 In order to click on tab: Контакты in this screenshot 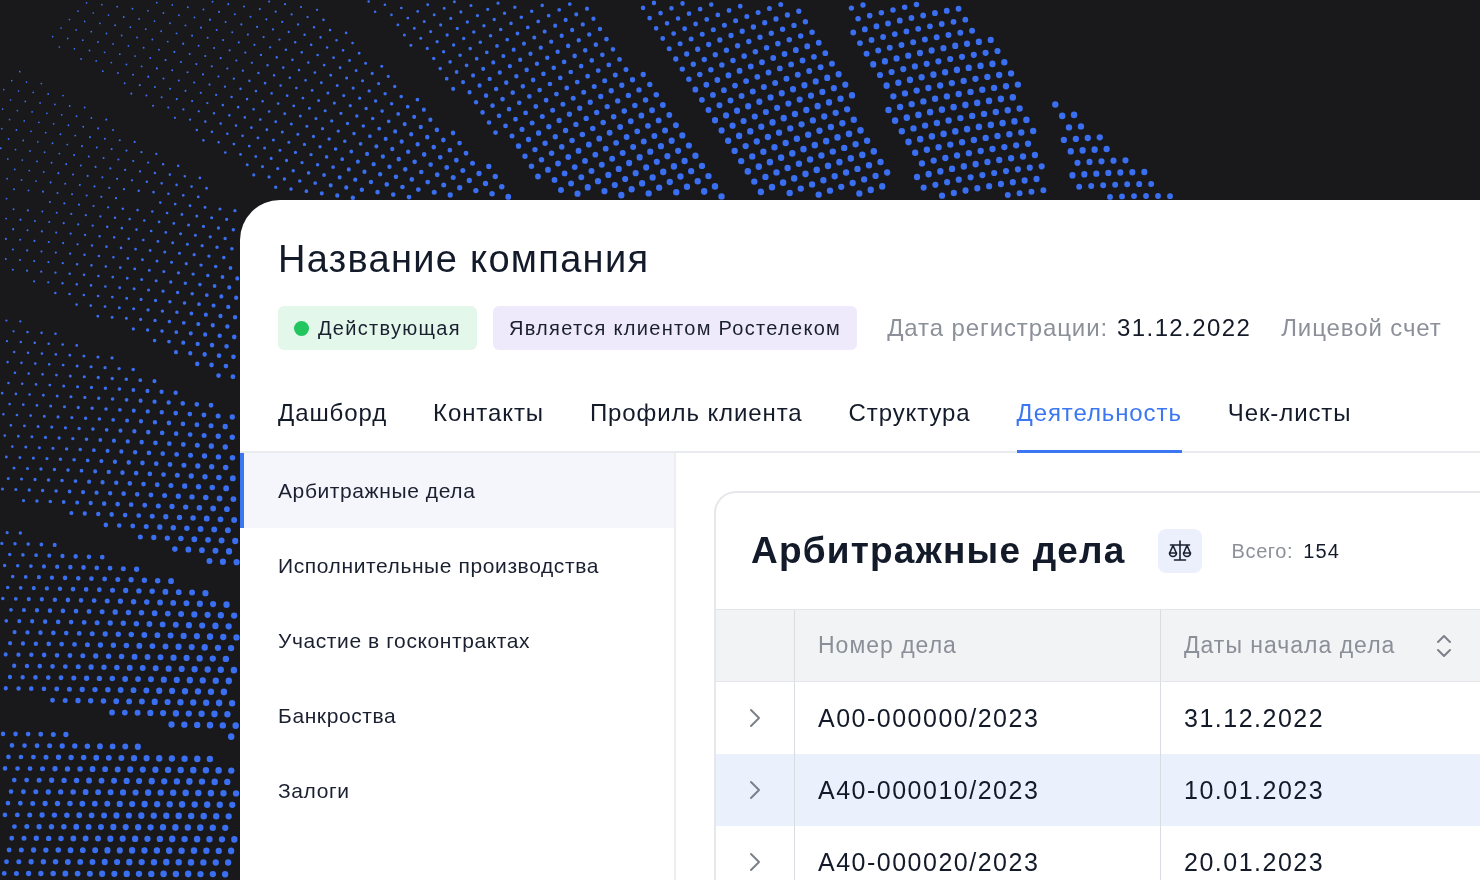, I will do `click(488, 411)`.